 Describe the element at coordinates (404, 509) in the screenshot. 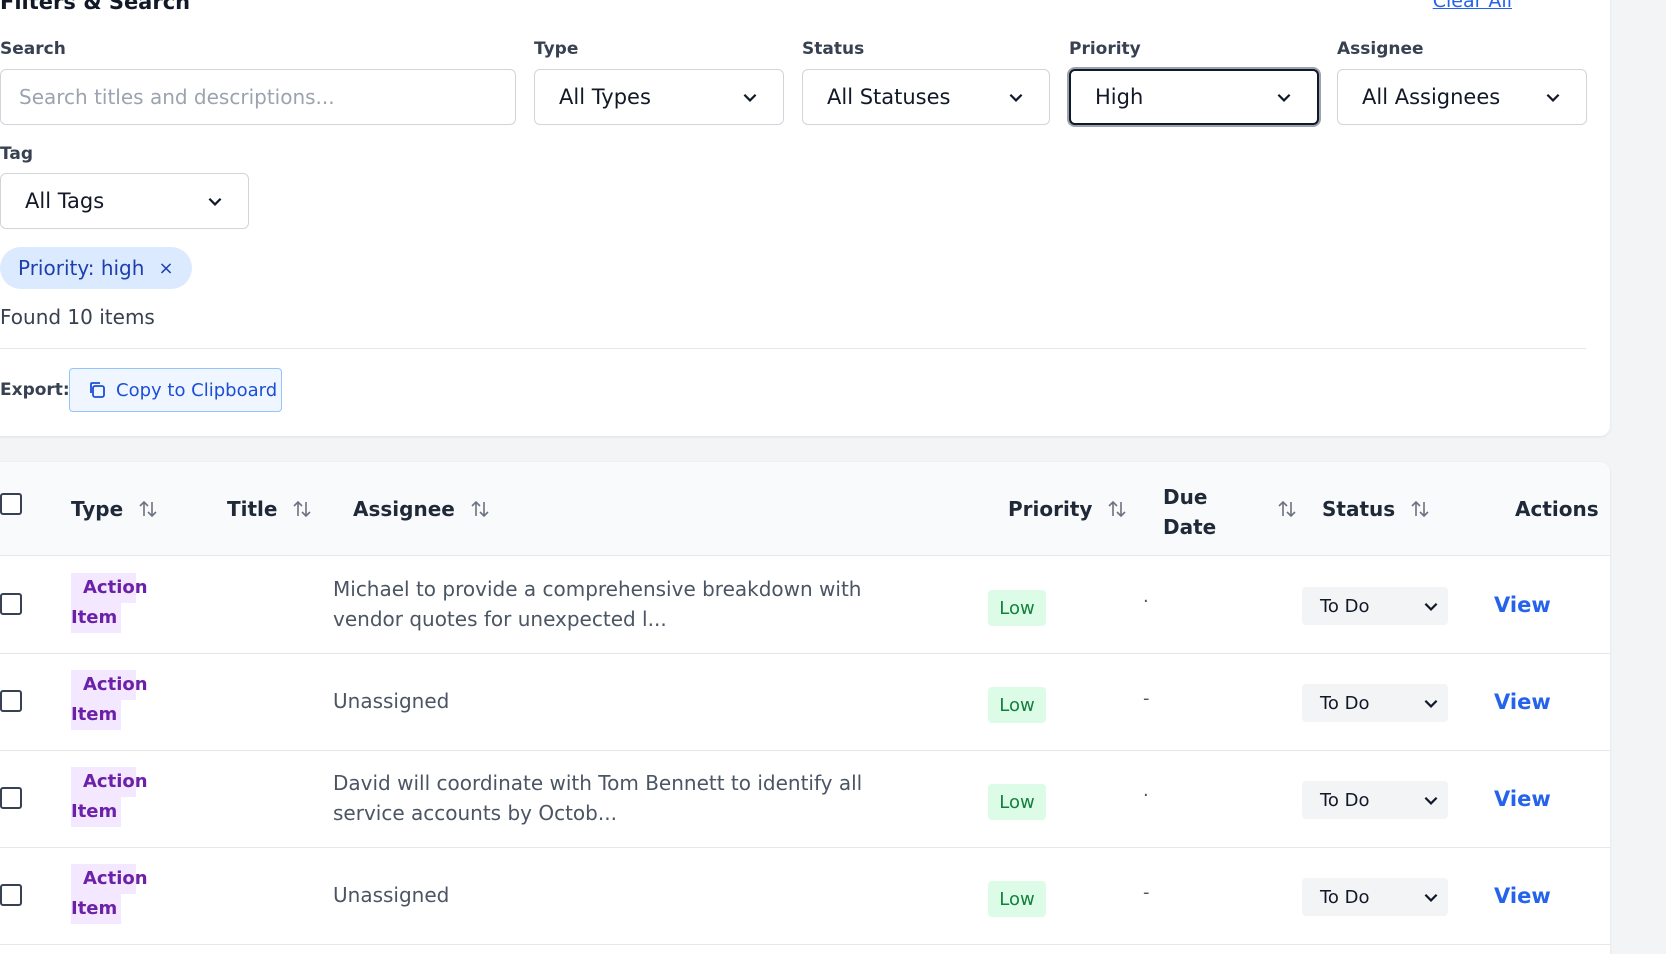

I see `column-header-assignee-label: Assignee` at that location.